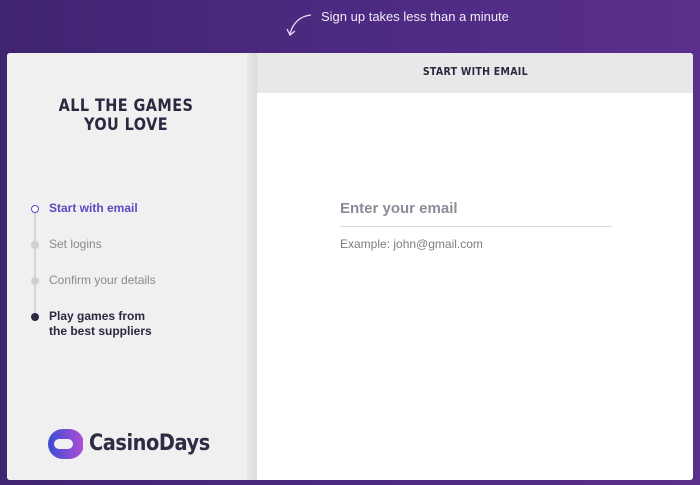 Image resolution: width=700 pixels, height=485 pixels. I want to click on steps-connector-line, so click(35, 264).